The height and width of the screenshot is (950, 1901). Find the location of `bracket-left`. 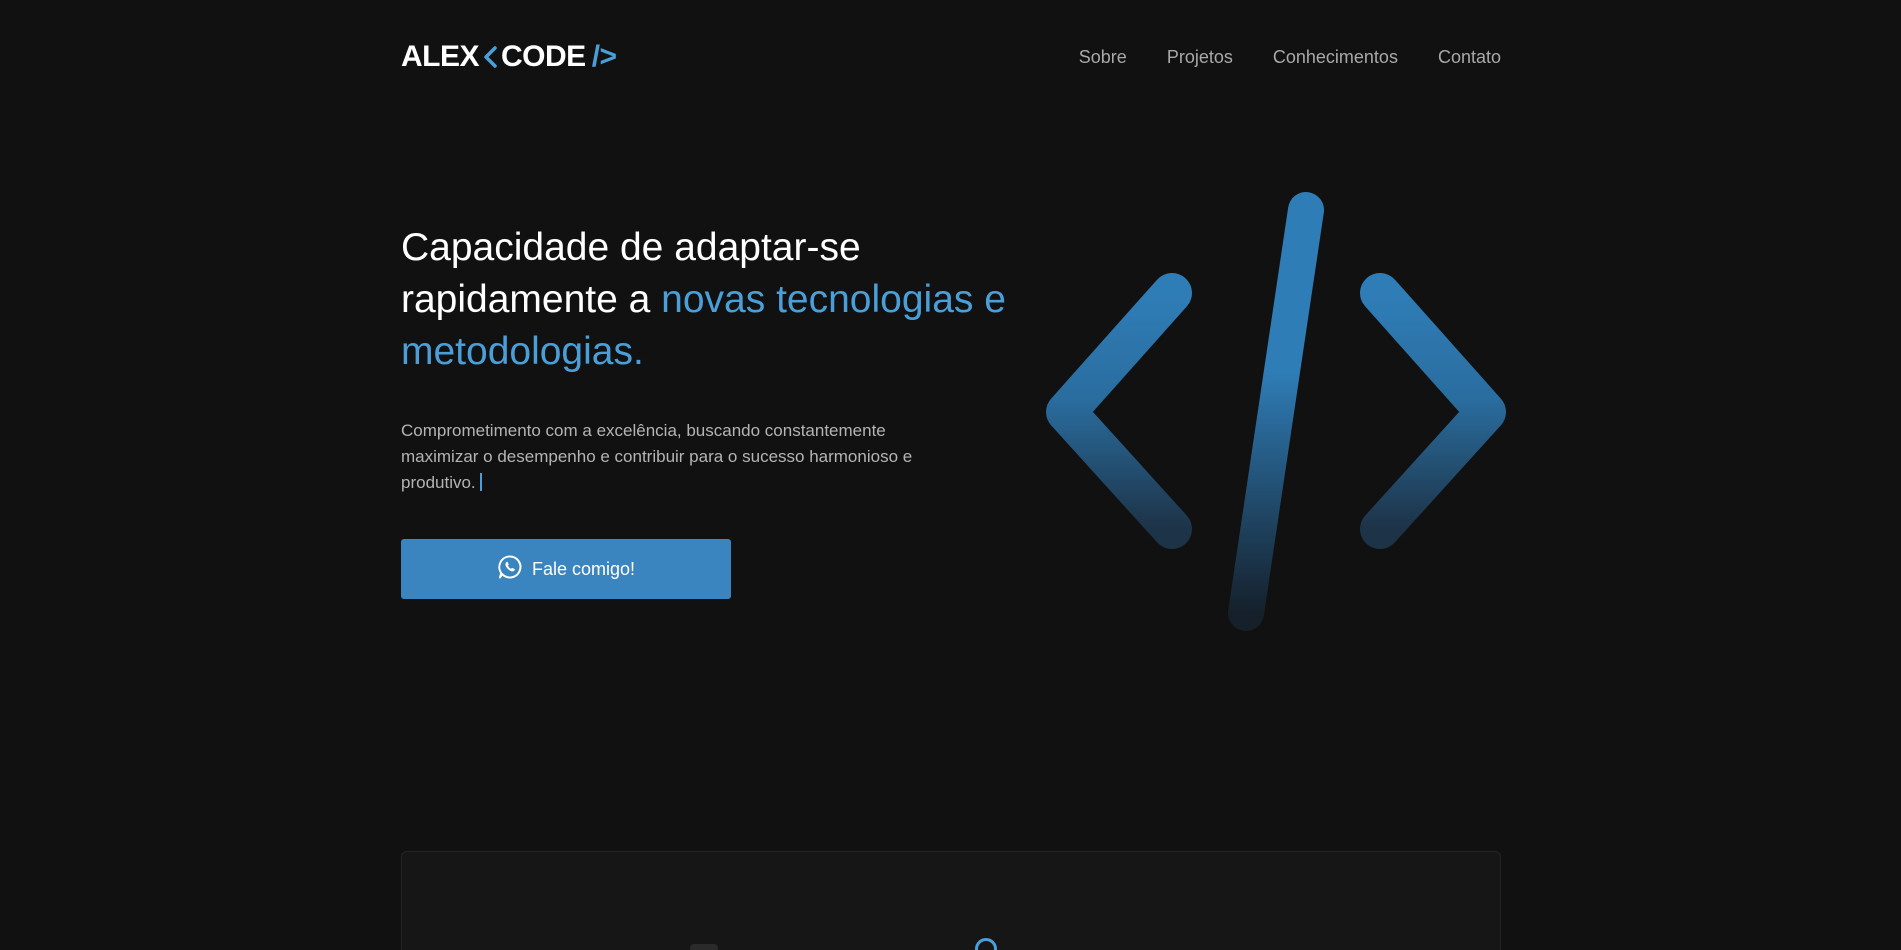

bracket-left is located at coordinates (1119, 411).